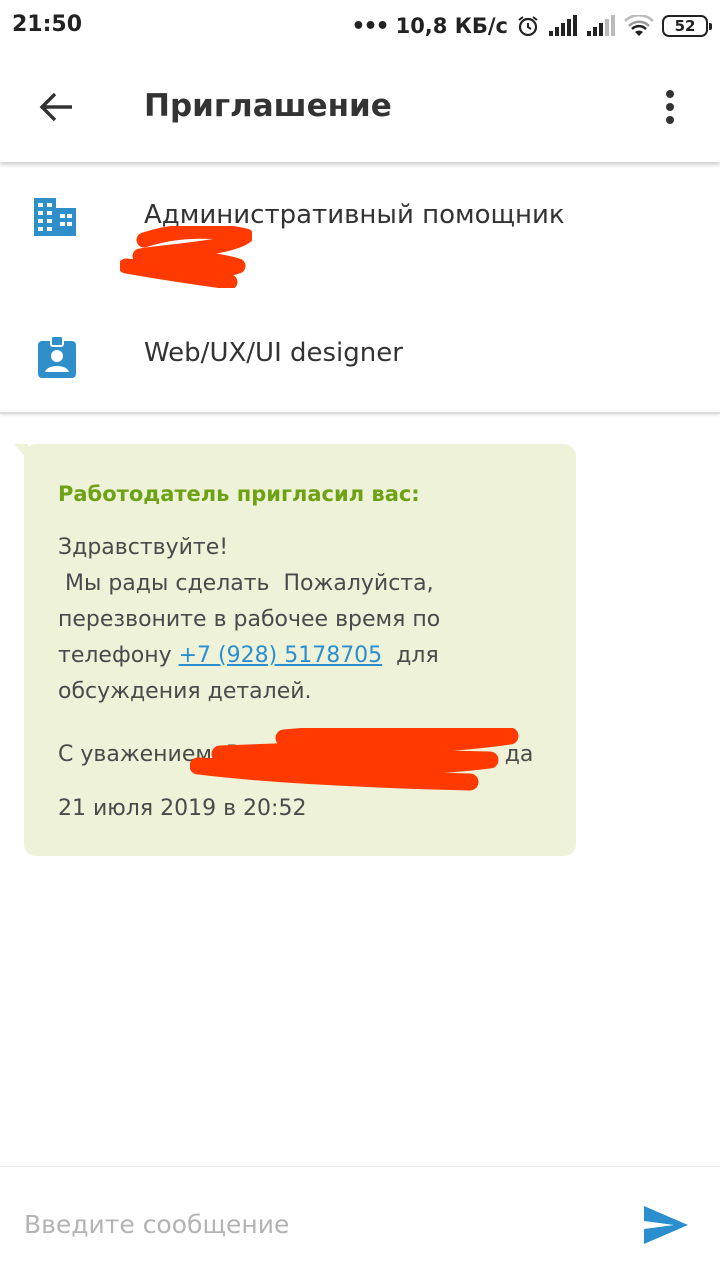 Image resolution: width=720 pixels, height=1280 pixels. I want to click on building-icon, so click(55, 219).